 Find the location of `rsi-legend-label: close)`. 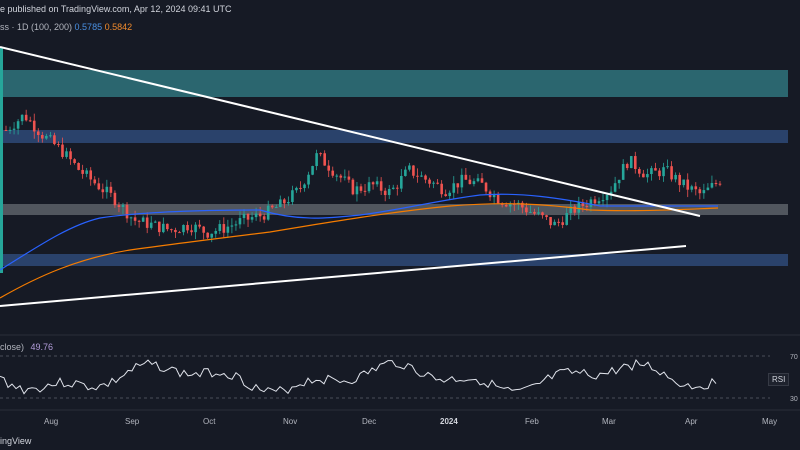

rsi-legend-label: close) is located at coordinates (12, 347).